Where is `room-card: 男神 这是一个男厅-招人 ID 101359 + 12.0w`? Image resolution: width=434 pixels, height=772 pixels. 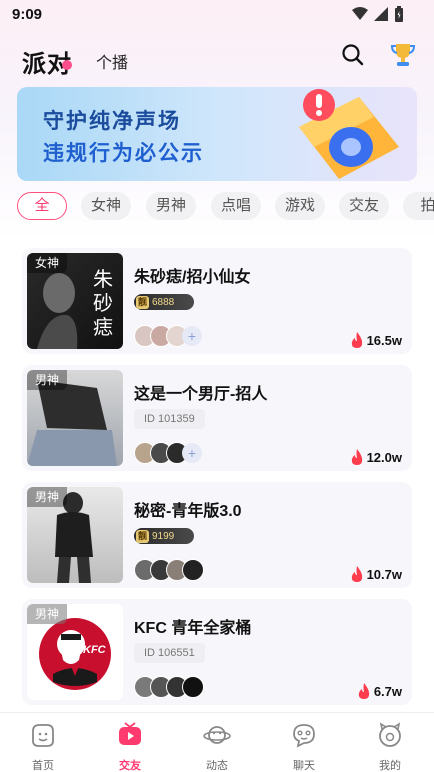
room-card: 男神 这是一个男厅-招人 ID 101359 + 12.0w is located at coordinates (217, 418).